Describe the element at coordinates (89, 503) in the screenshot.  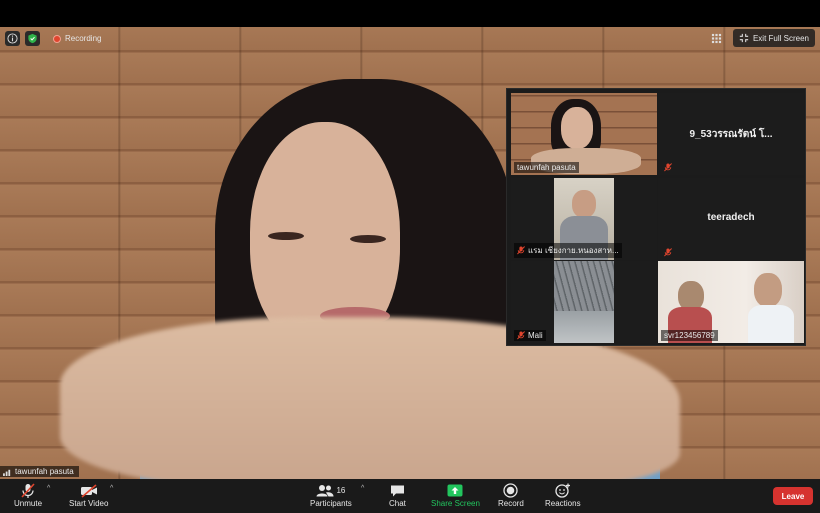
I see `start-video-label: Start Video` at that location.